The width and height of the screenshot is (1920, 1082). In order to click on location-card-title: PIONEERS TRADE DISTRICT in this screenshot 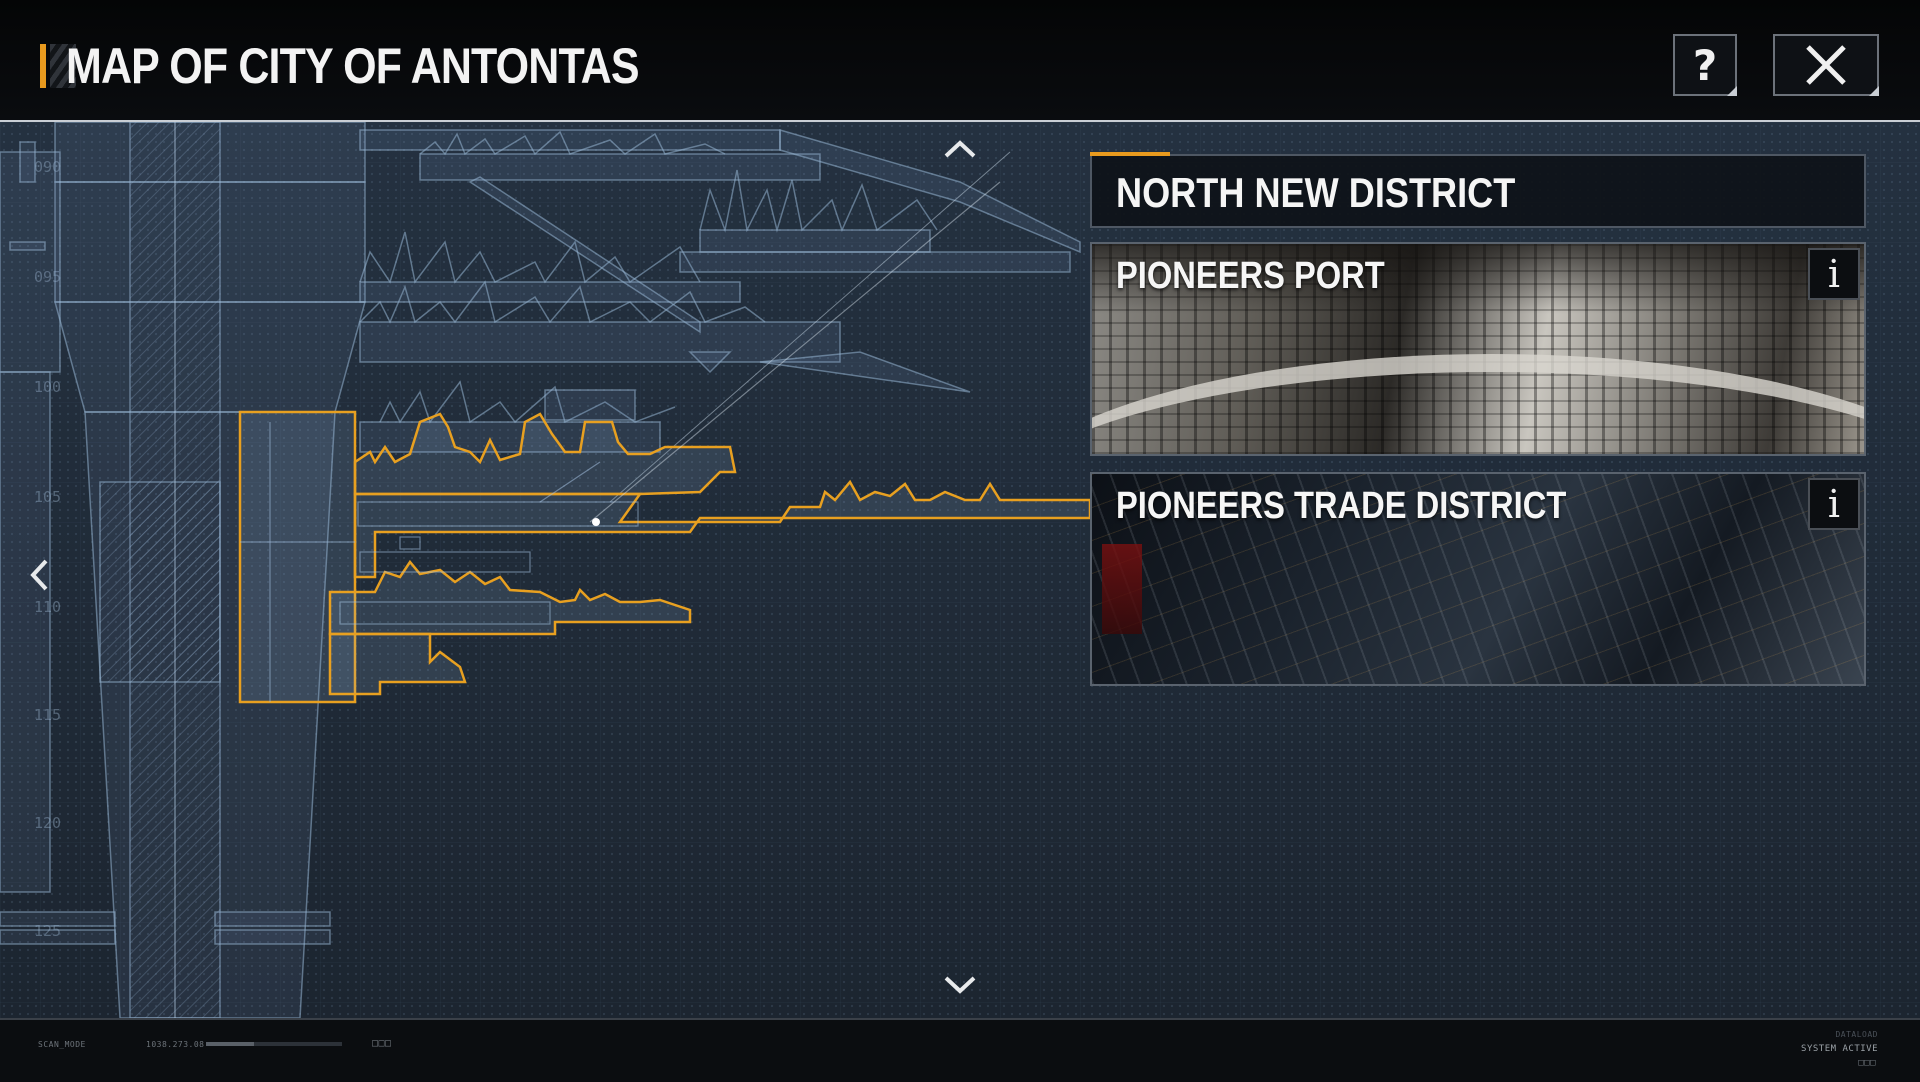, I will do `click(1341, 506)`.